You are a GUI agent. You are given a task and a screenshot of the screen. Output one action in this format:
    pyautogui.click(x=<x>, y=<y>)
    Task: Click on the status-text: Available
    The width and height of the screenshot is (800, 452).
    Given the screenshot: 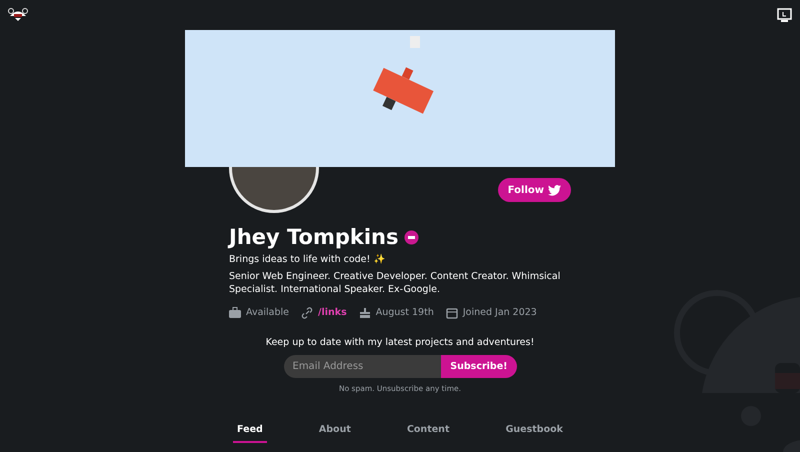 What is the action you would take?
    pyautogui.click(x=268, y=312)
    